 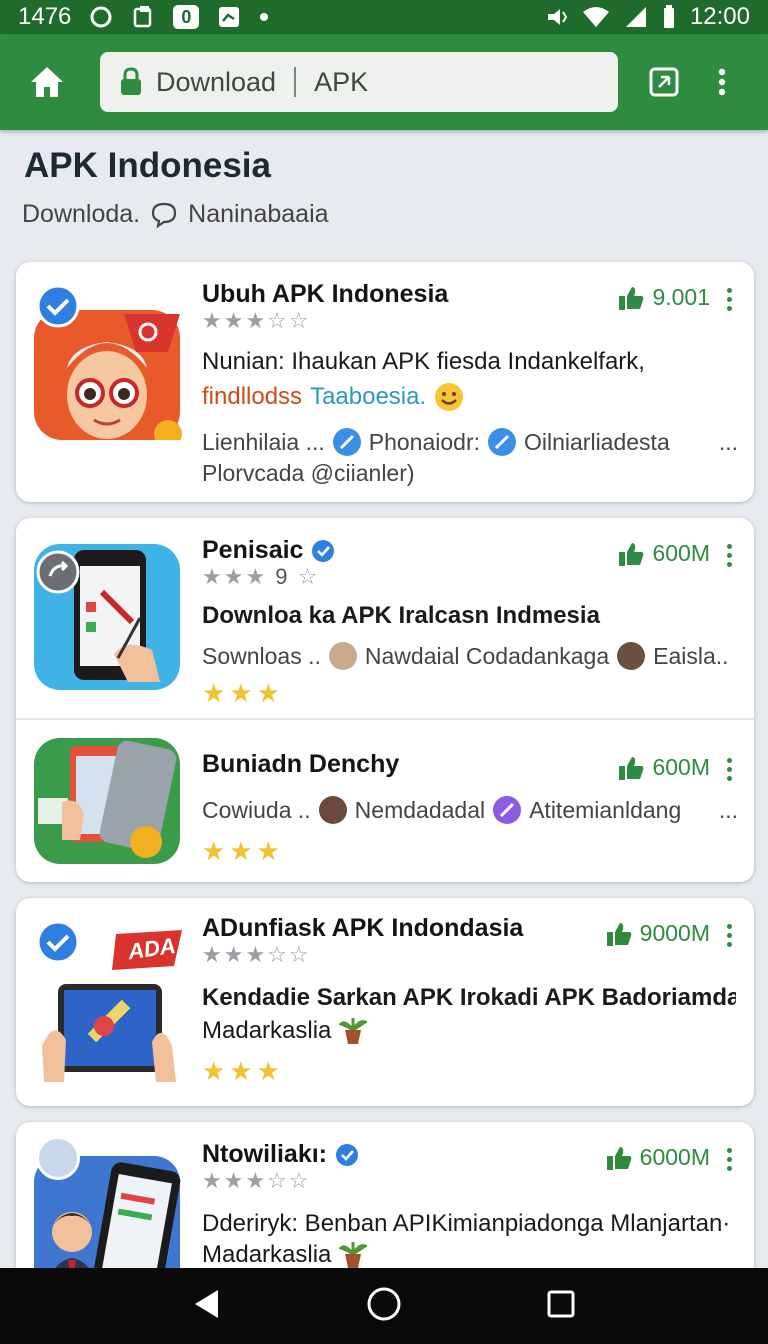 I want to click on app-name-row: Penisaic, so click(x=268, y=550).